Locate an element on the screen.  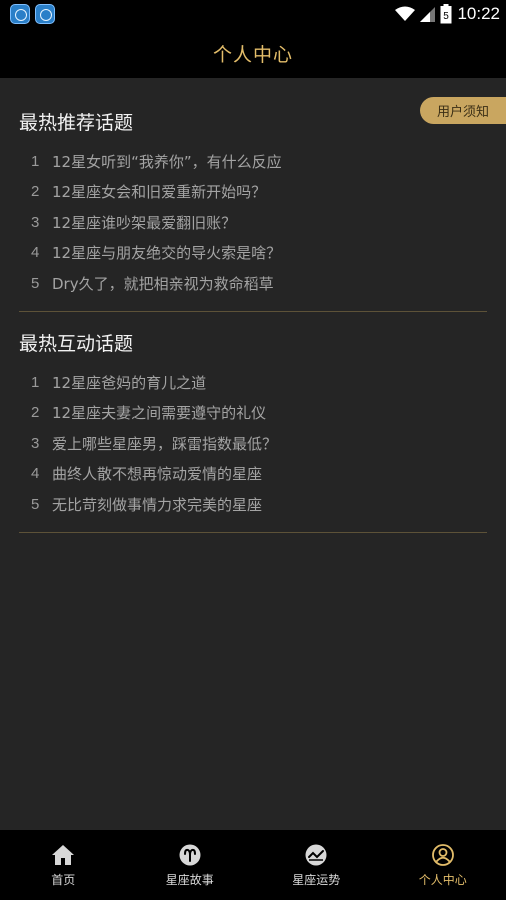
section-title: 最热推荐话题 is located at coordinates (76, 123).